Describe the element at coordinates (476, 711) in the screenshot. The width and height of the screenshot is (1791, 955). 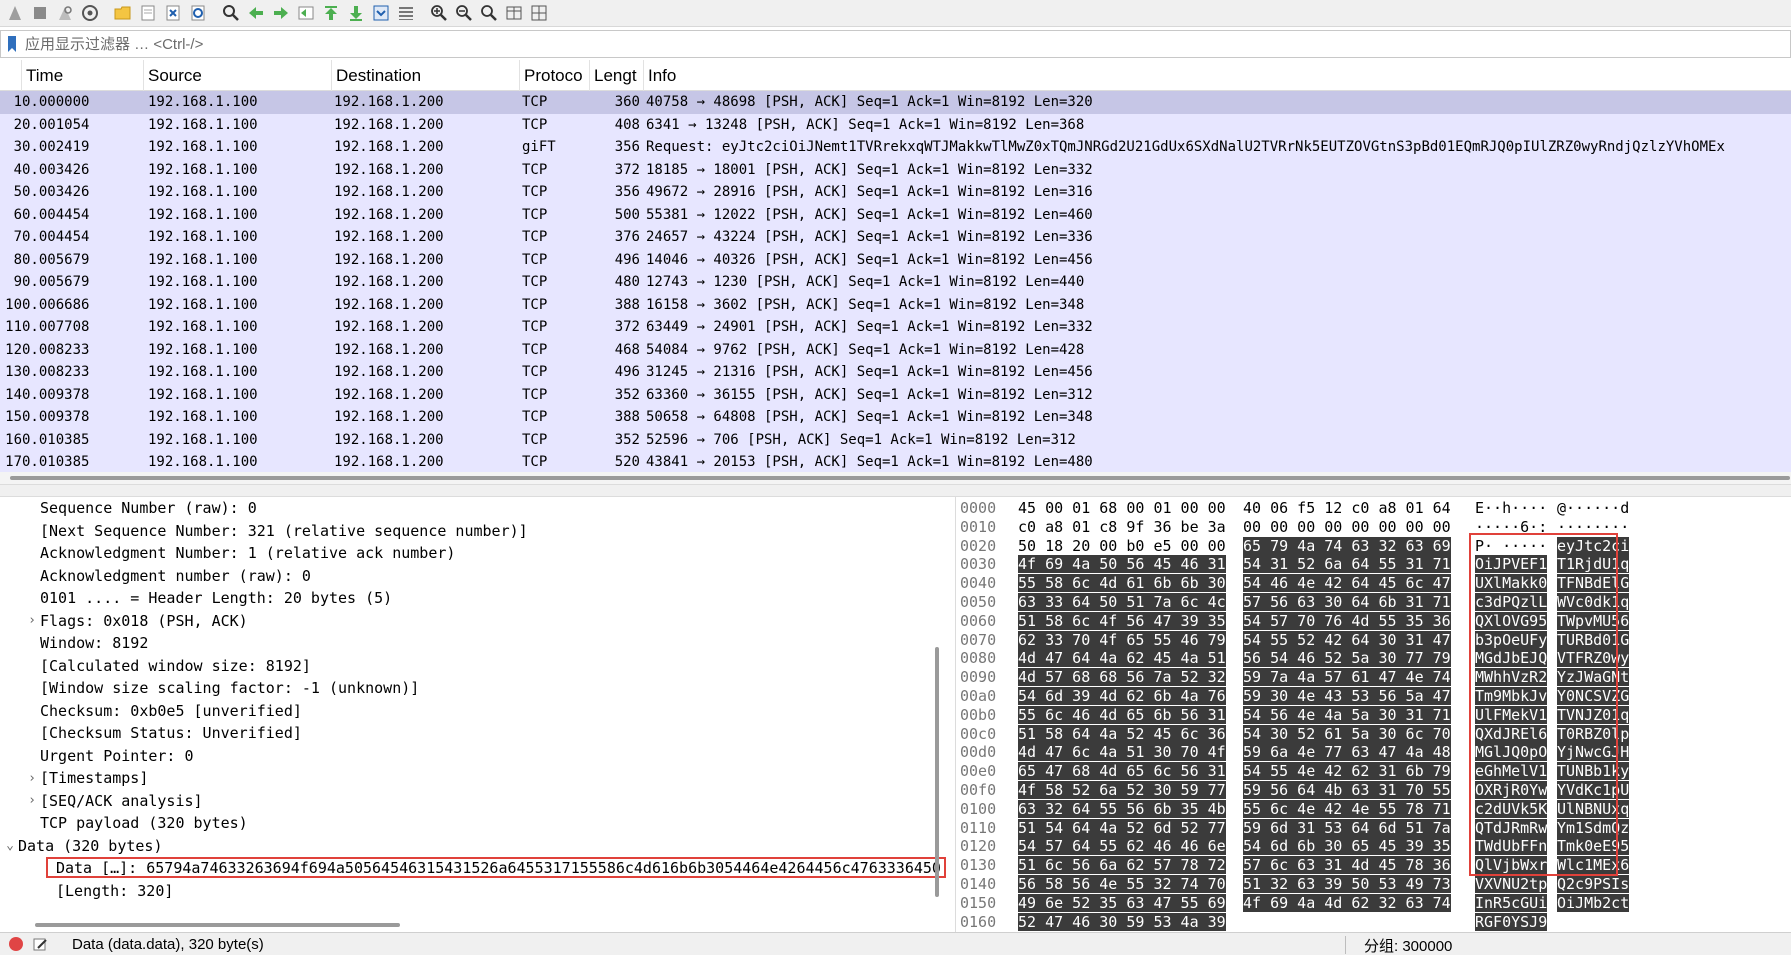
I see `tree-item: Checksum: 0xb0e5 [unverified]` at that location.